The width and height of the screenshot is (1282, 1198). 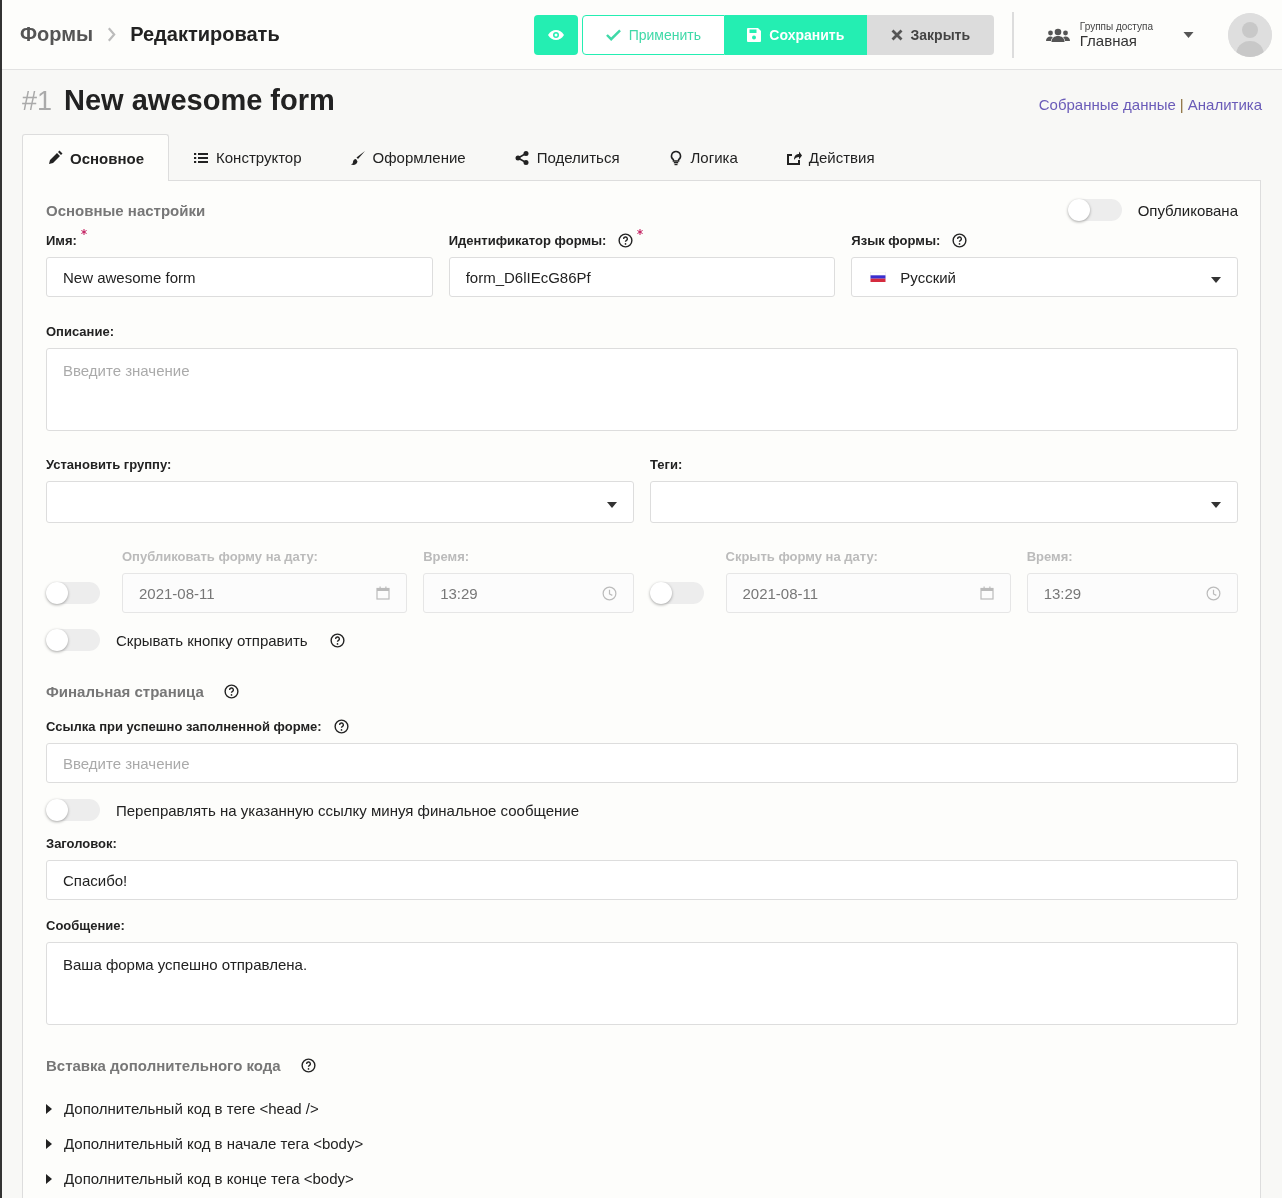 I want to click on eye-icon, so click(x=555, y=34).